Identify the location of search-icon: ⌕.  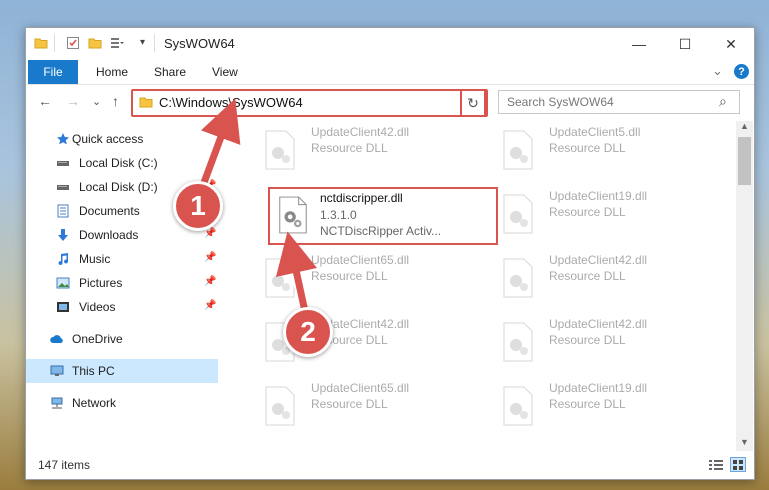
(723, 101).